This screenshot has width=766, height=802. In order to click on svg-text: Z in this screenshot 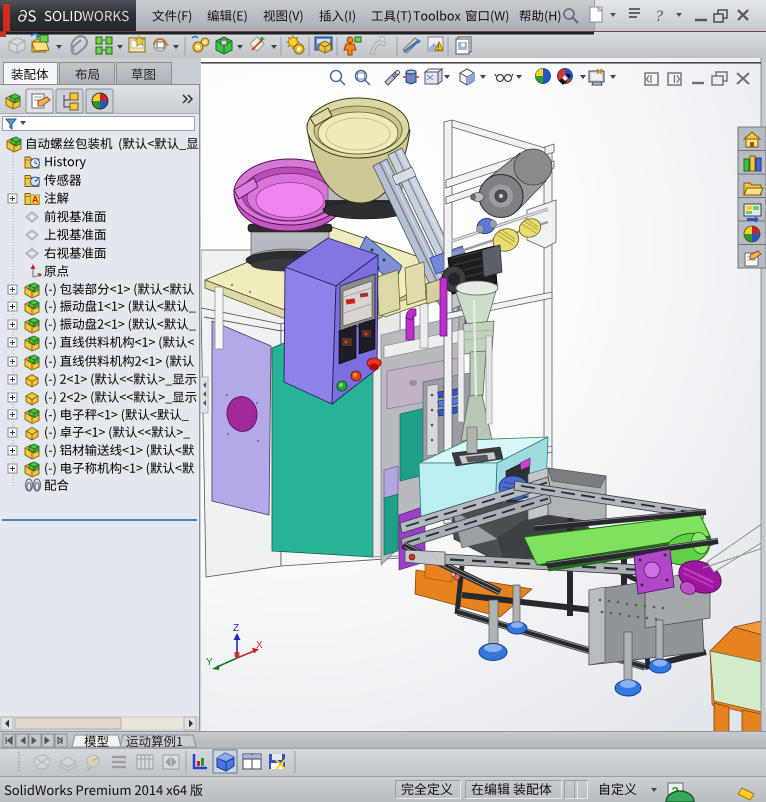, I will do `click(236, 628)`.